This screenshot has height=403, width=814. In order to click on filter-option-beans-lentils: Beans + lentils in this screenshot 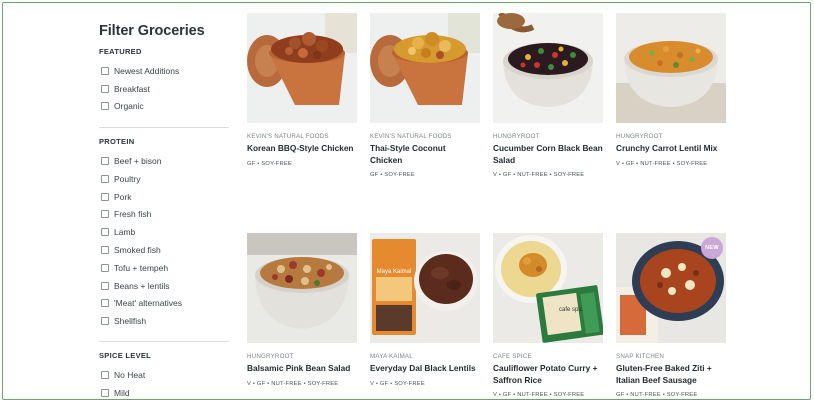, I will do `click(135, 286)`.